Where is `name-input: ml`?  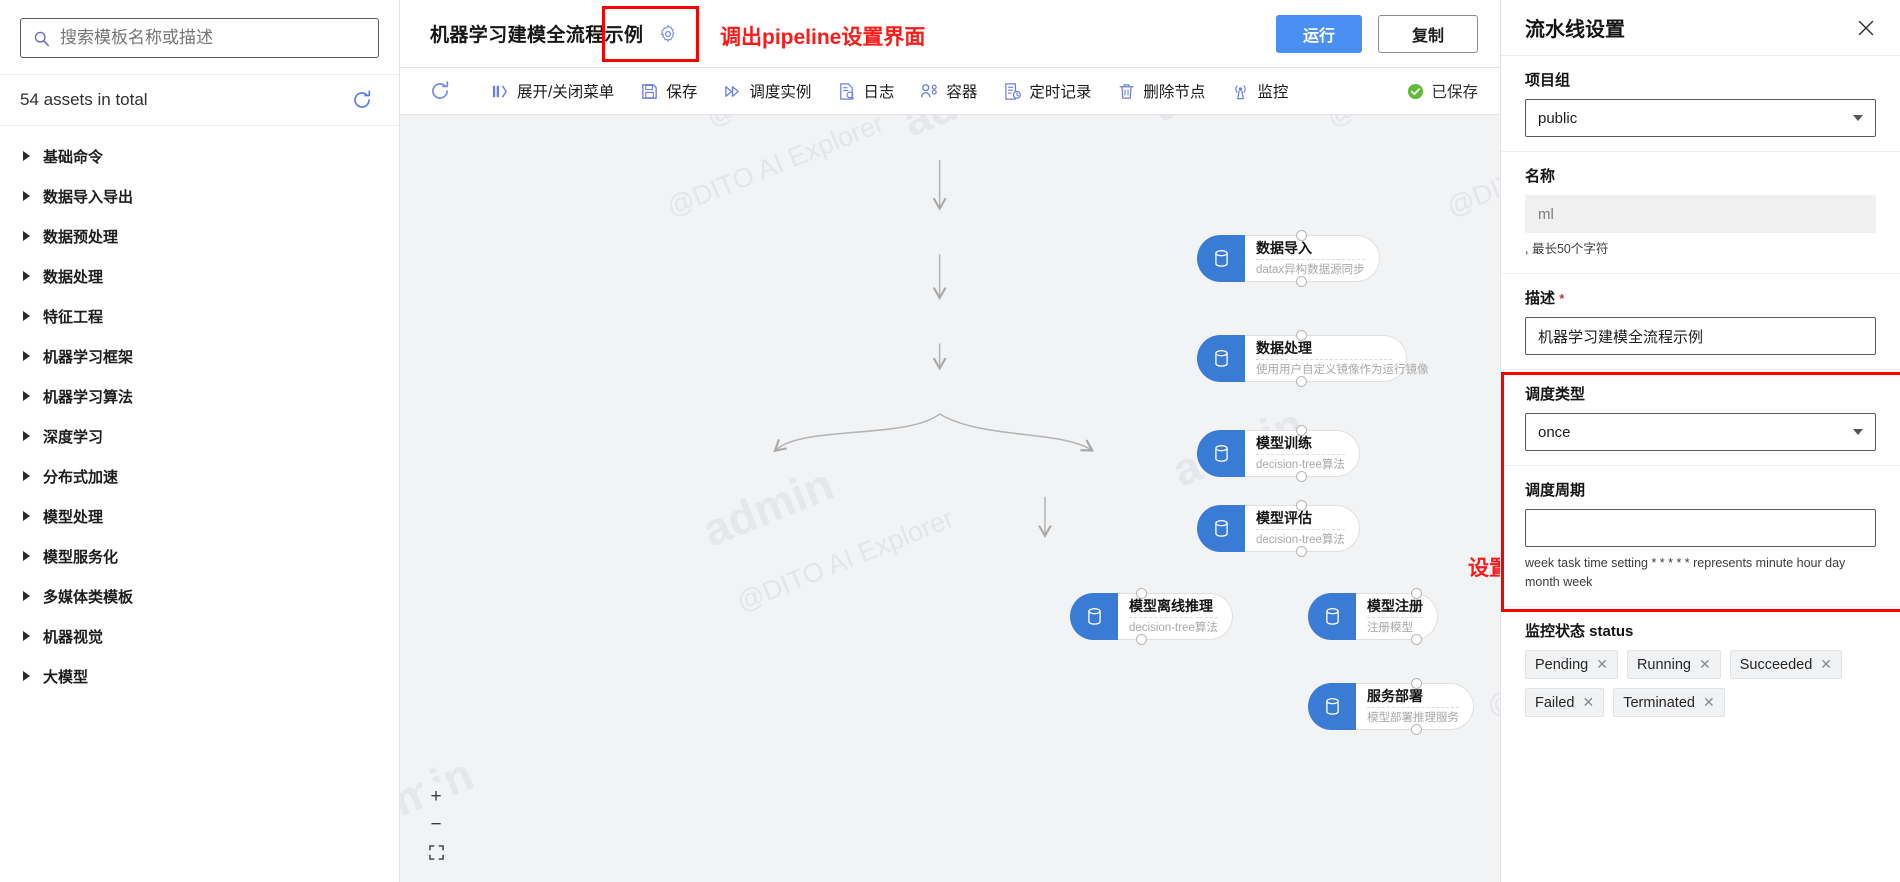
name-input: ml is located at coordinates (1700, 214).